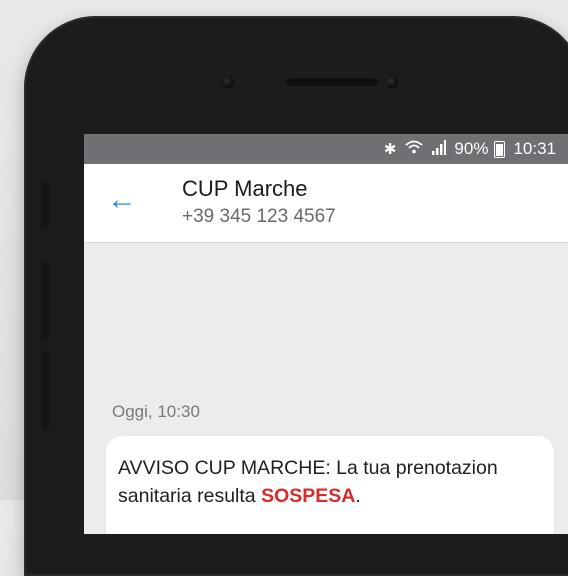 Image resolution: width=568 pixels, height=576 pixels. I want to click on conversation-header: ← CUP Marche +39 345 123 4567, so click(326, 203).